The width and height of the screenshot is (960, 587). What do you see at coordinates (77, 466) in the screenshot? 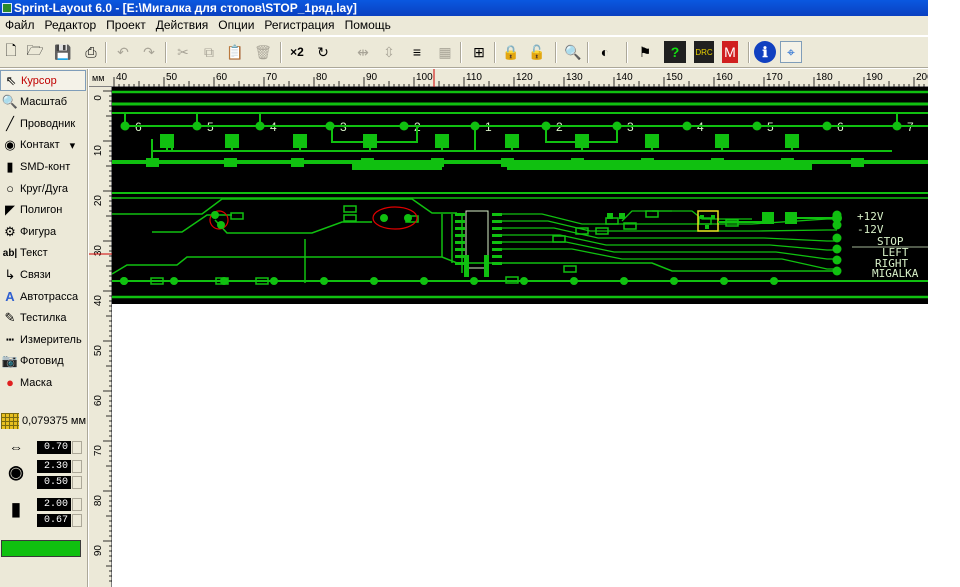
I see `pad-outer-spinner` at bounding box center [77, 466].